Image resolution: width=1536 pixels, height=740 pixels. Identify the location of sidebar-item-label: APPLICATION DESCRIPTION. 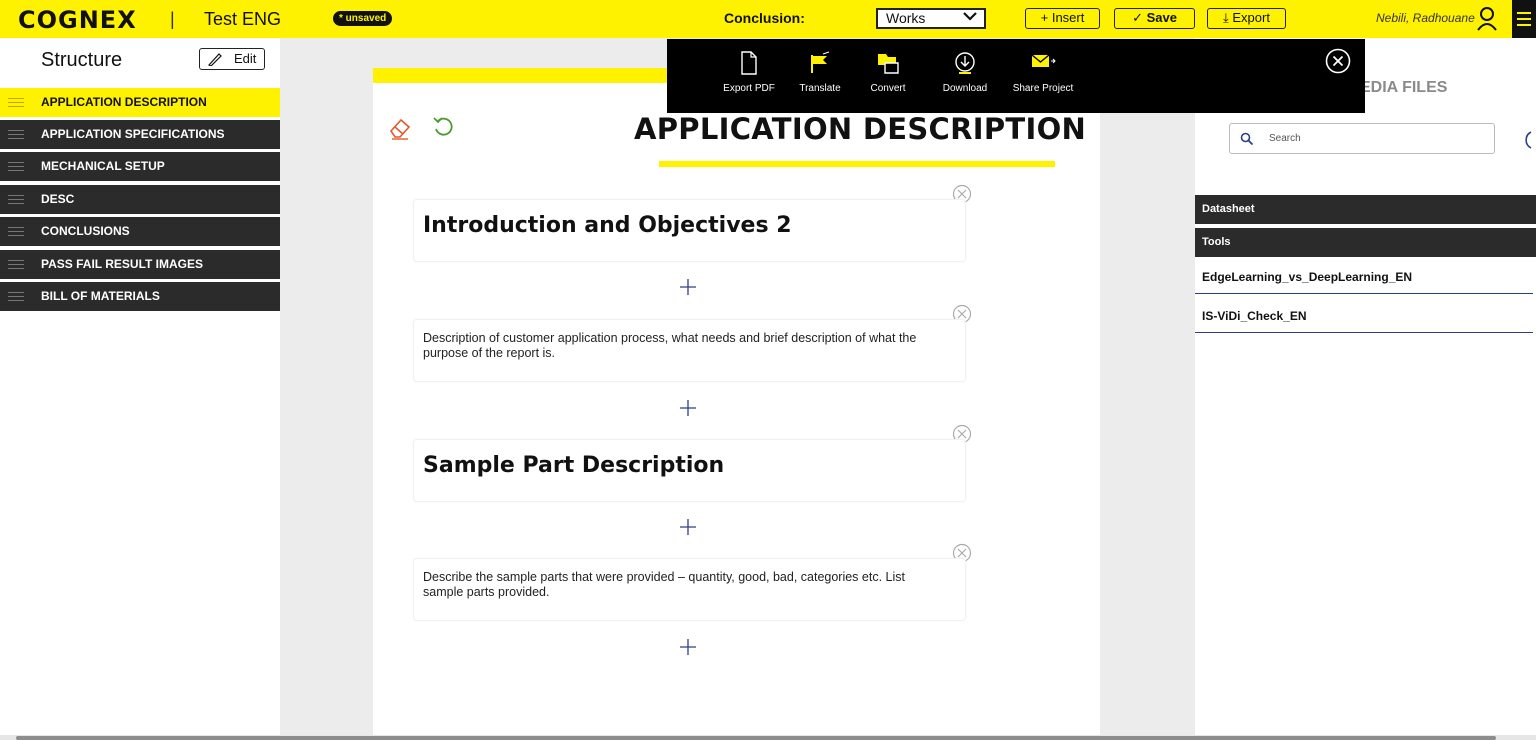
(124, 102).